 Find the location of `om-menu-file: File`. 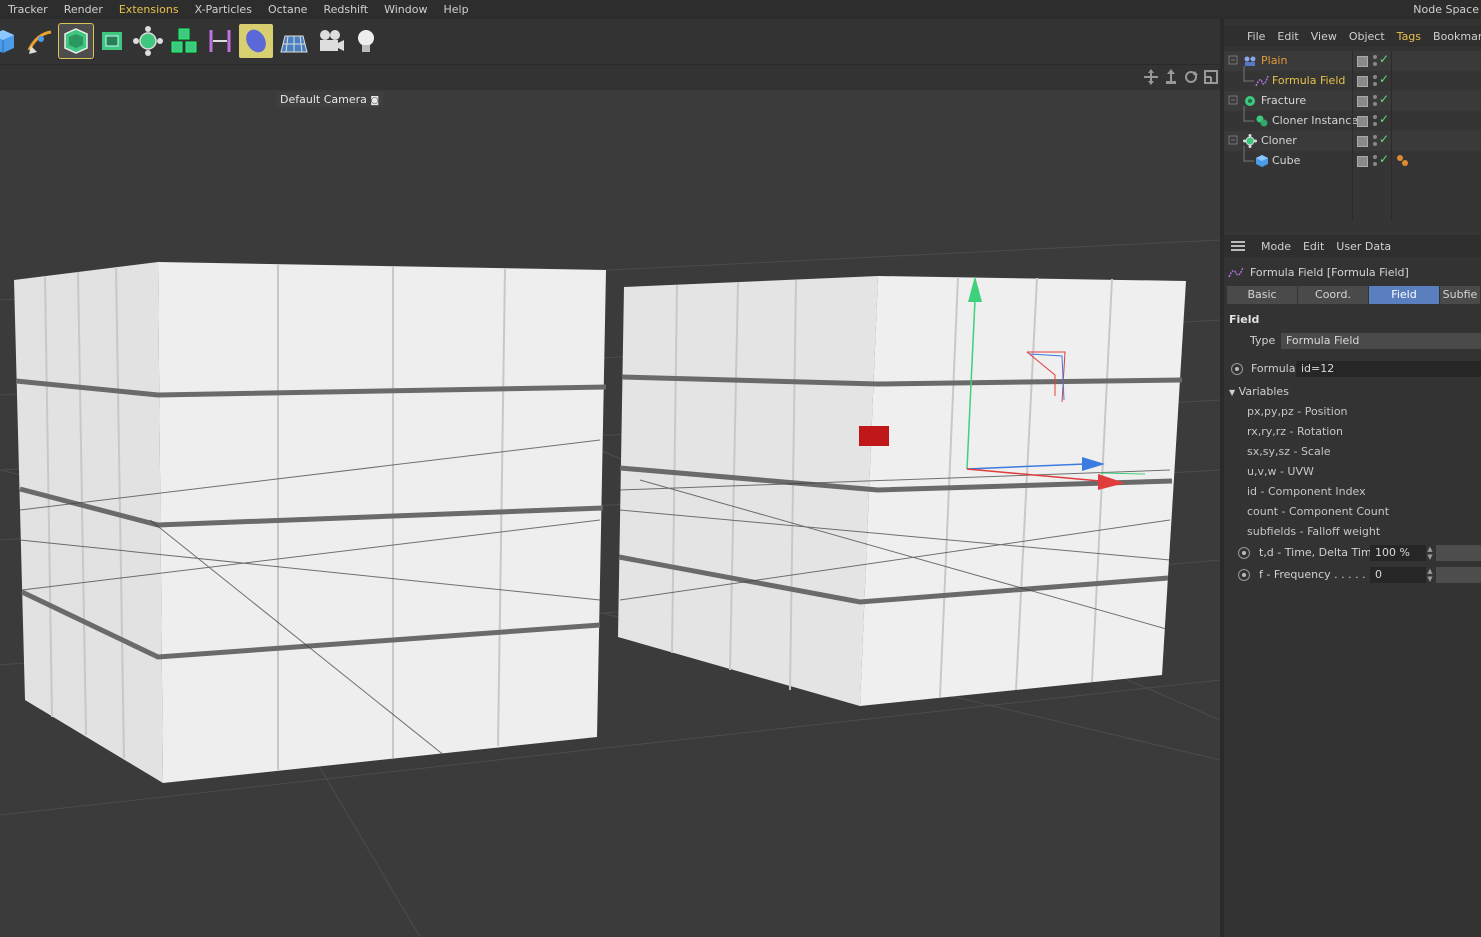

om-menu-file: File is located at coordinates (1256, 36).